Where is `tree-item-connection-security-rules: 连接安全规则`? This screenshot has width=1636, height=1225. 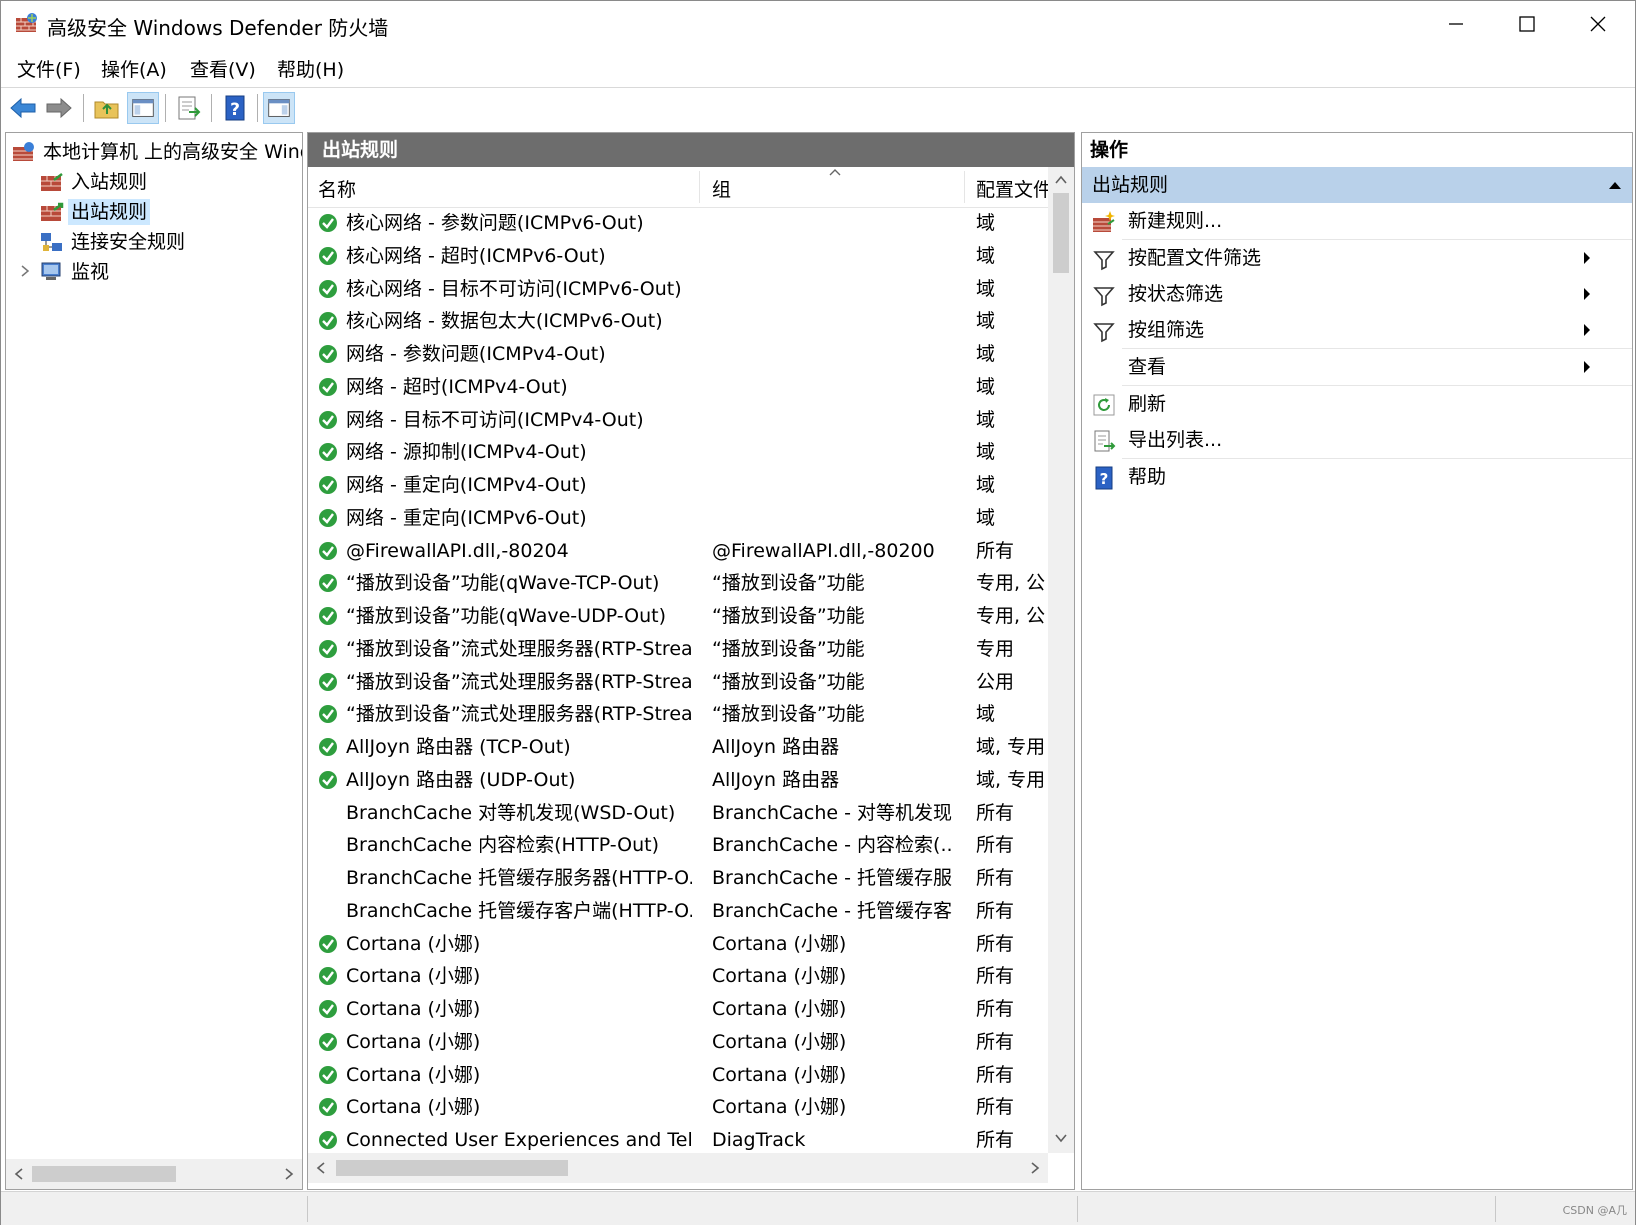 tree-item-connection-security-rules: 连接安全规则 is located at coordinates (154, 242).